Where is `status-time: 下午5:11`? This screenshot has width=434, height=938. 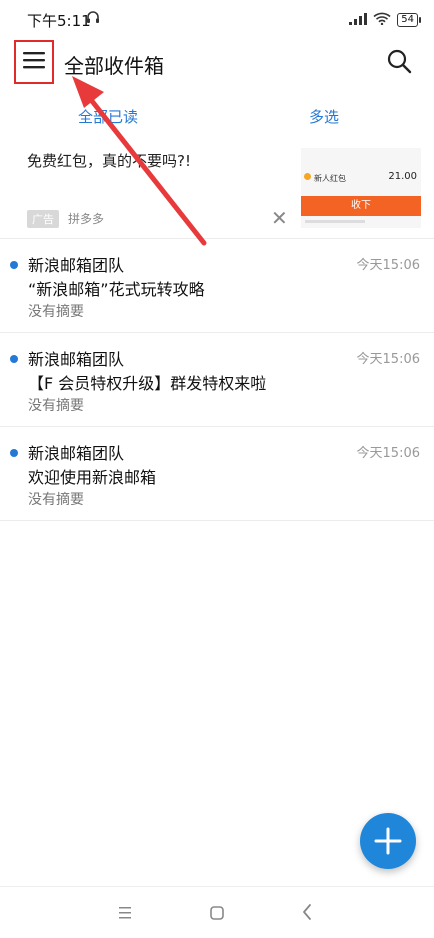
status-time: 下午5:11 is located at coordinates (59, 21).